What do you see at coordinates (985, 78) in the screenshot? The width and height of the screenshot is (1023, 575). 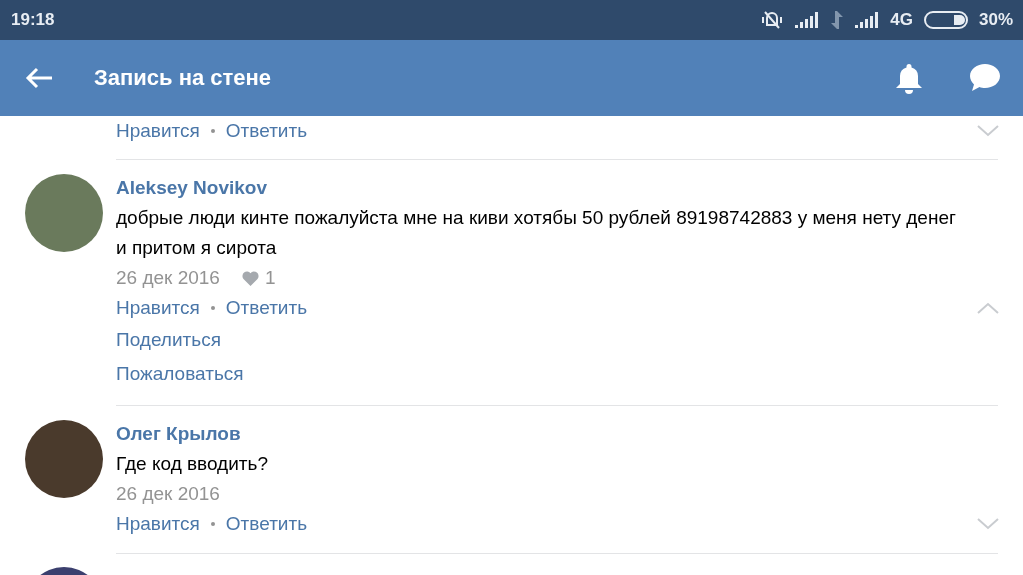 I see `messages-button` at bounding box center [985, 78].